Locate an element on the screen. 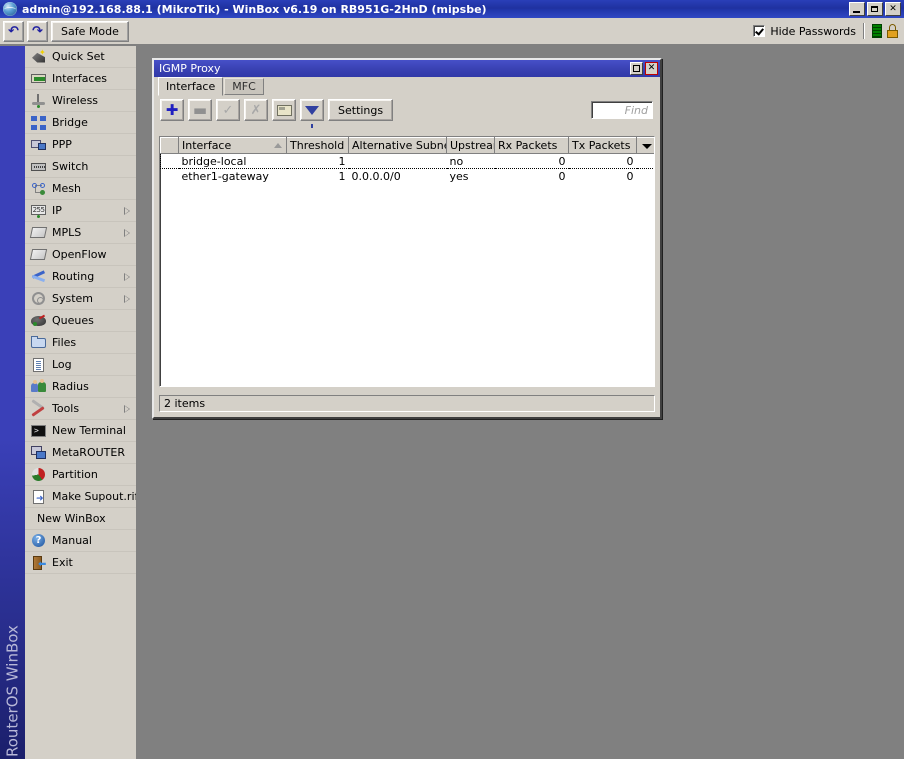 The width and height of the screenshot is (904, 759). hide-passwords-checkbox is located at coordinates (759, 31).